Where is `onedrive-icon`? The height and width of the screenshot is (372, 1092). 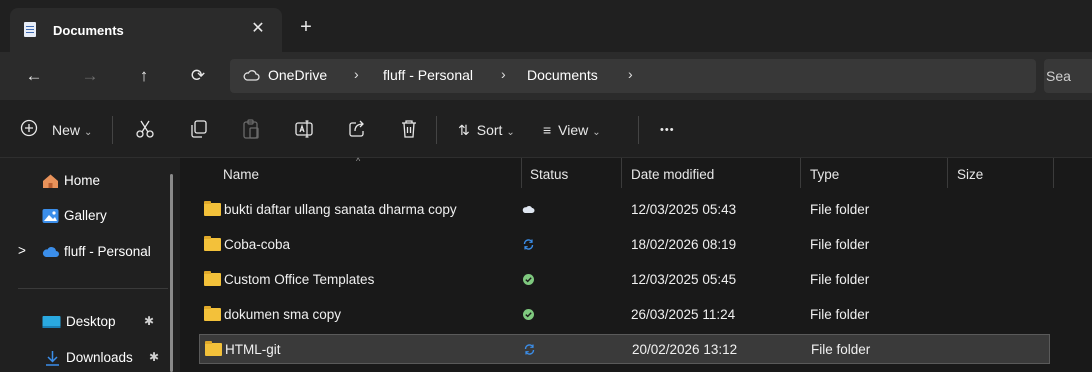 onedrive-icon is located at coordinates (50, 252).